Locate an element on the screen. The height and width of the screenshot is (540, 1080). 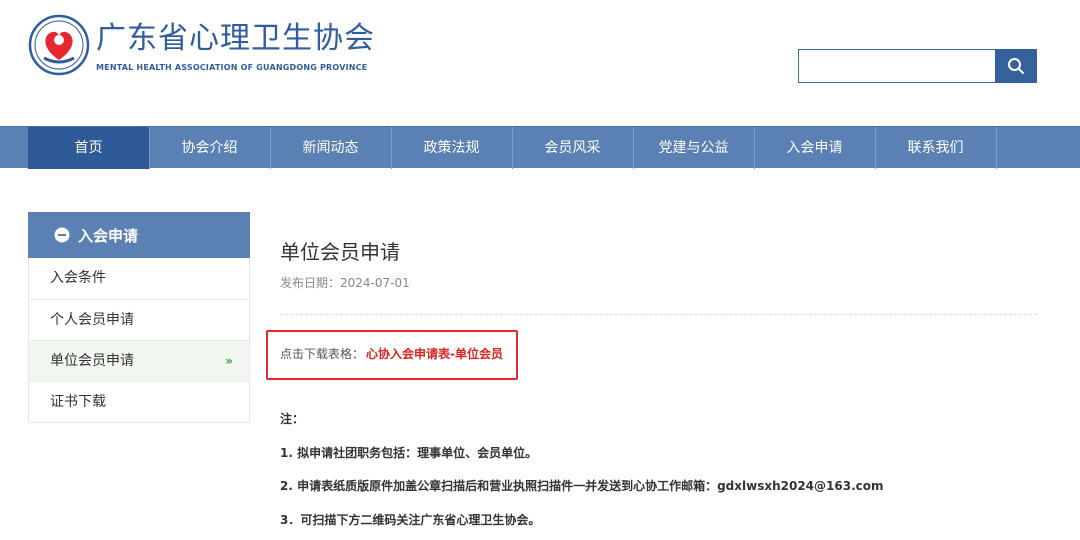
sidebar-item-label: 单位会员申请 is located at coordinates (92, 361).